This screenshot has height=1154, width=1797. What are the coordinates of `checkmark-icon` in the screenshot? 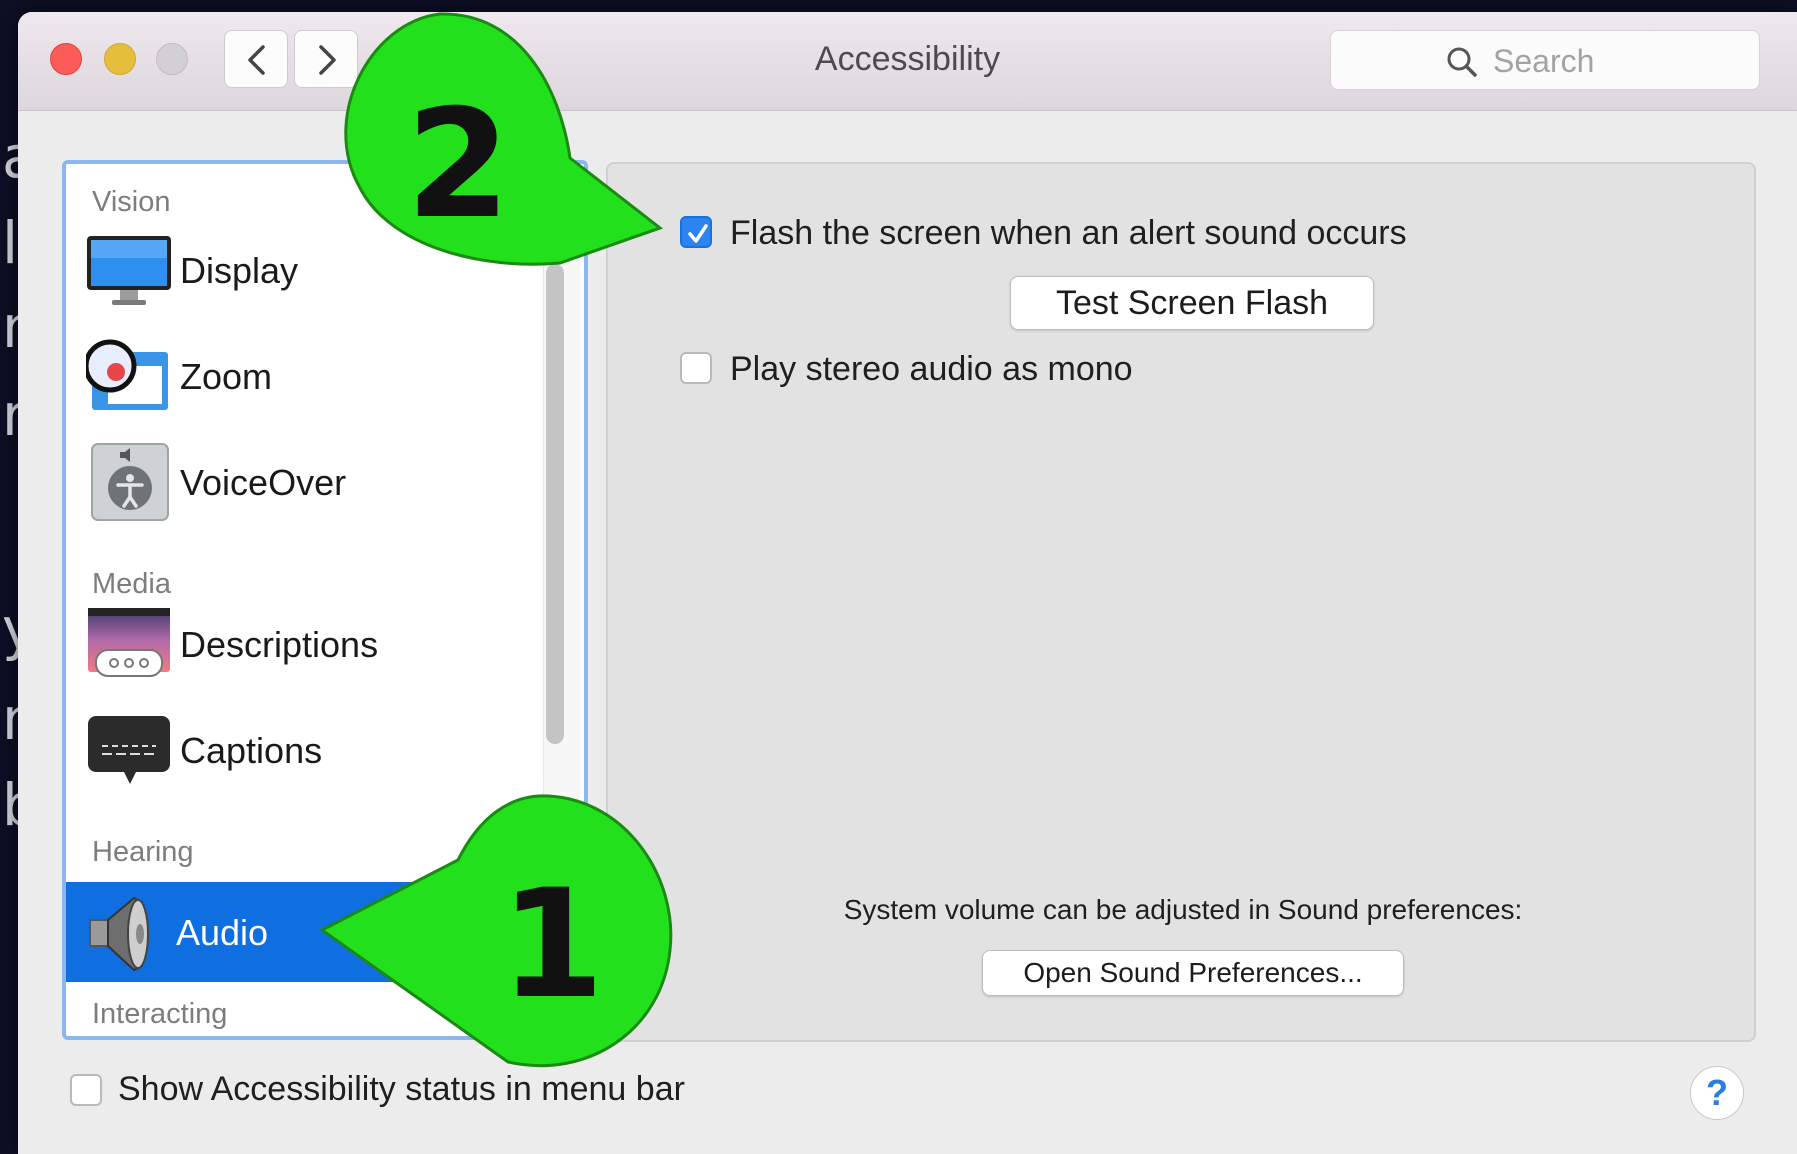 It's located at (698, 233).